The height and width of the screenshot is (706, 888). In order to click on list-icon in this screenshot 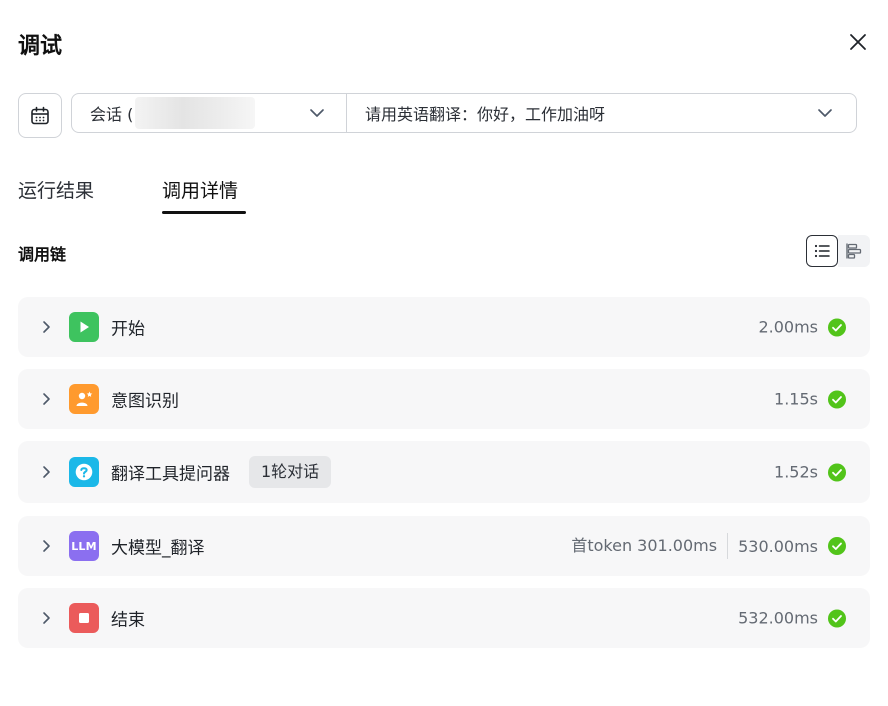, I will do `click(822, 251)`.